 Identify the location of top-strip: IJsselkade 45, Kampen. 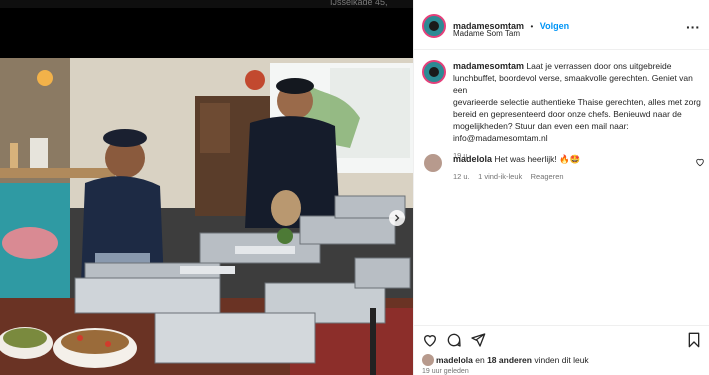
(206, 8).